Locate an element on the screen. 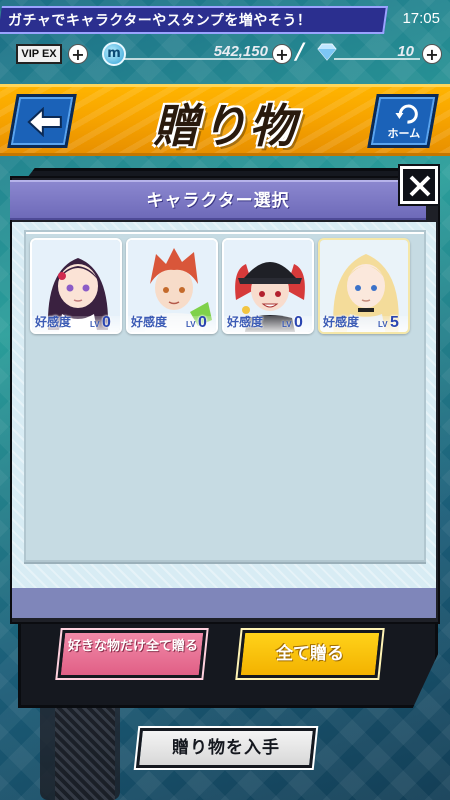  character-card: 好感度 LV 5 is located at coordinates (364, 286).